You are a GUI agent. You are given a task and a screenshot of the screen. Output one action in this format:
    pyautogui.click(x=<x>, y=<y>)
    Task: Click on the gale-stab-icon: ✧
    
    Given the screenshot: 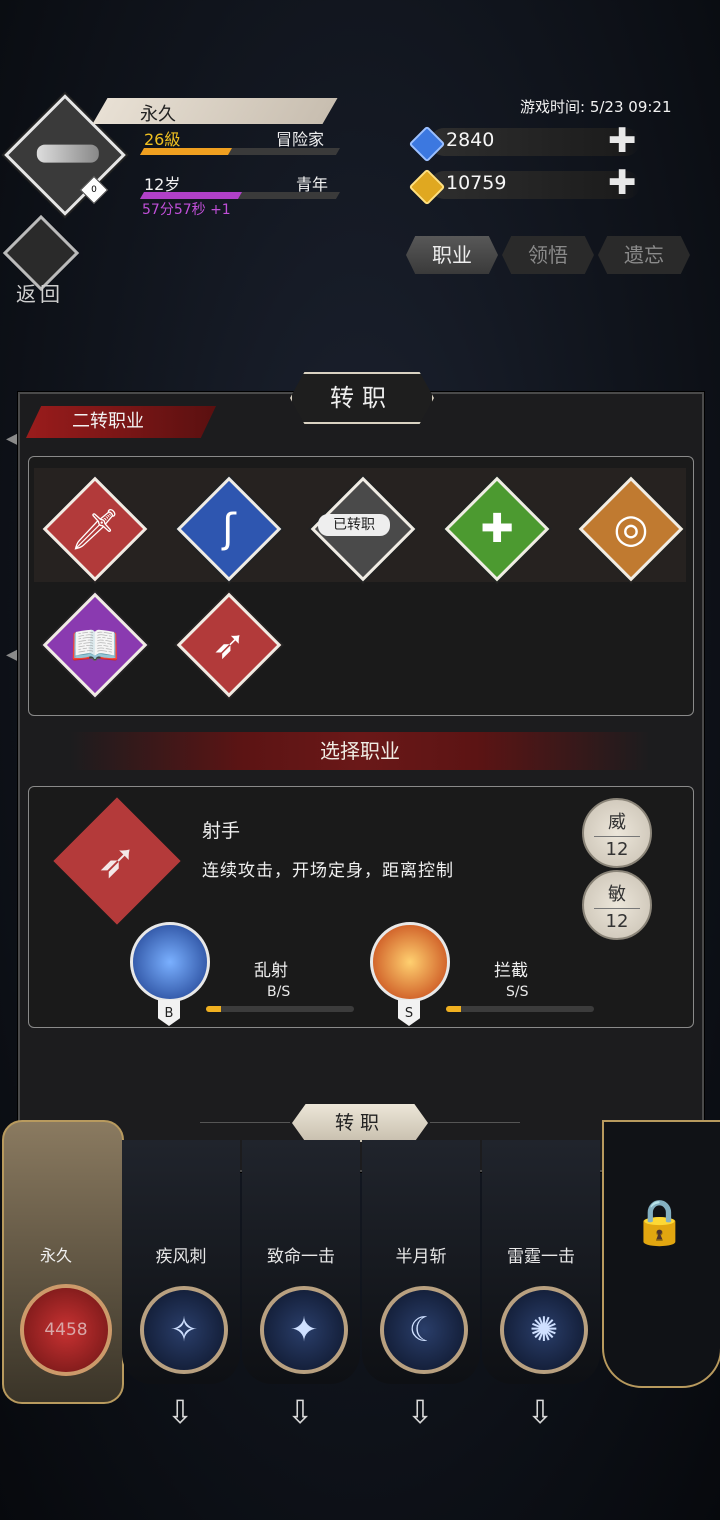 What is the action you would take?
    pyautogui.click(x=184, y=1330)
    